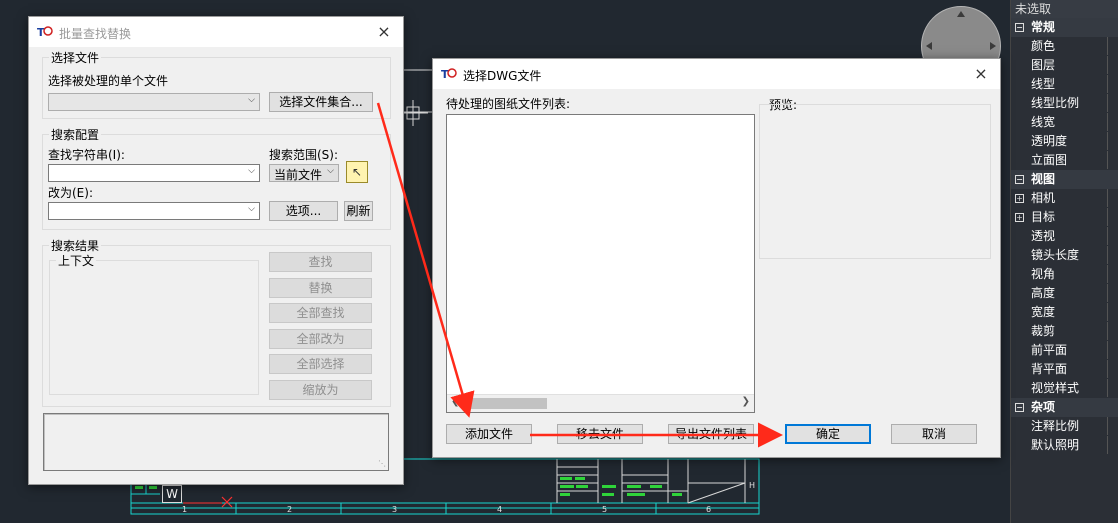 The height and width of the screenshot is (523, 1118). What do you see at coordinates (358, 211) in the screenshot?
I see `refresh-button: 刷新` at bounding box center [358, 211].